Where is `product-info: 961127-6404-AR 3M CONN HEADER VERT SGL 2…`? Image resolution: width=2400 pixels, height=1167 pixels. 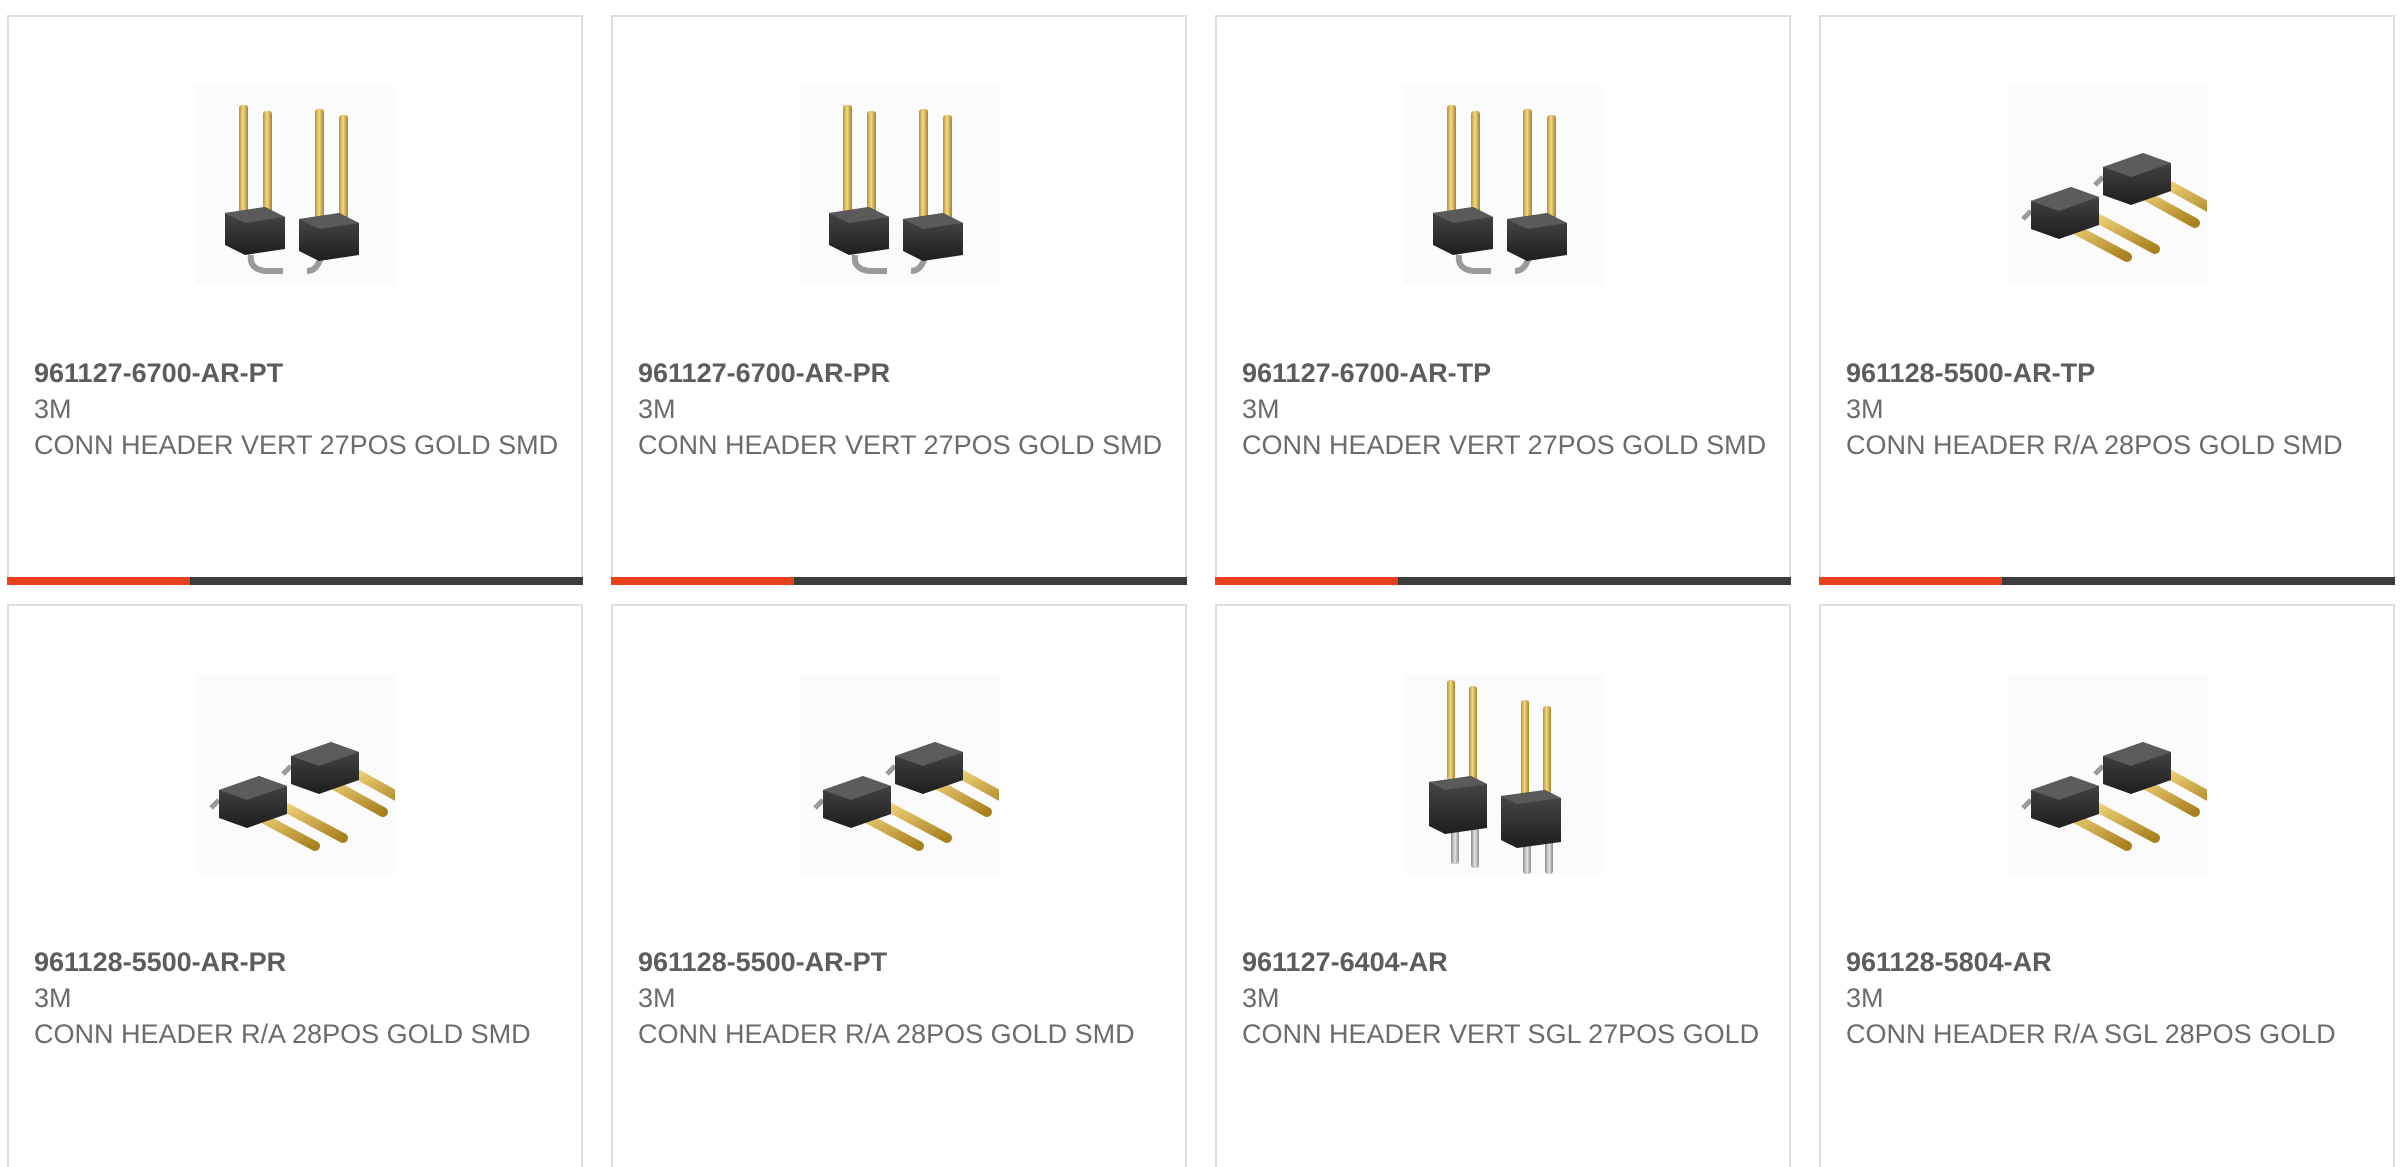
product-info: 961127-6404-AR 3M CONN HEADER VERT SGL 2… is located at coordinates (1505, 998).